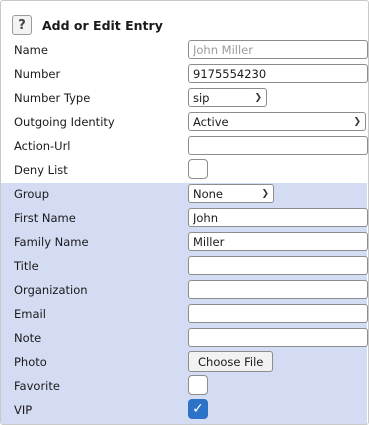 Image resolution: width=369 pixels, height=425 pixels. Describe the element at coordinates (28, 338) in the screenshot. I see `note-label: Note` at that location.